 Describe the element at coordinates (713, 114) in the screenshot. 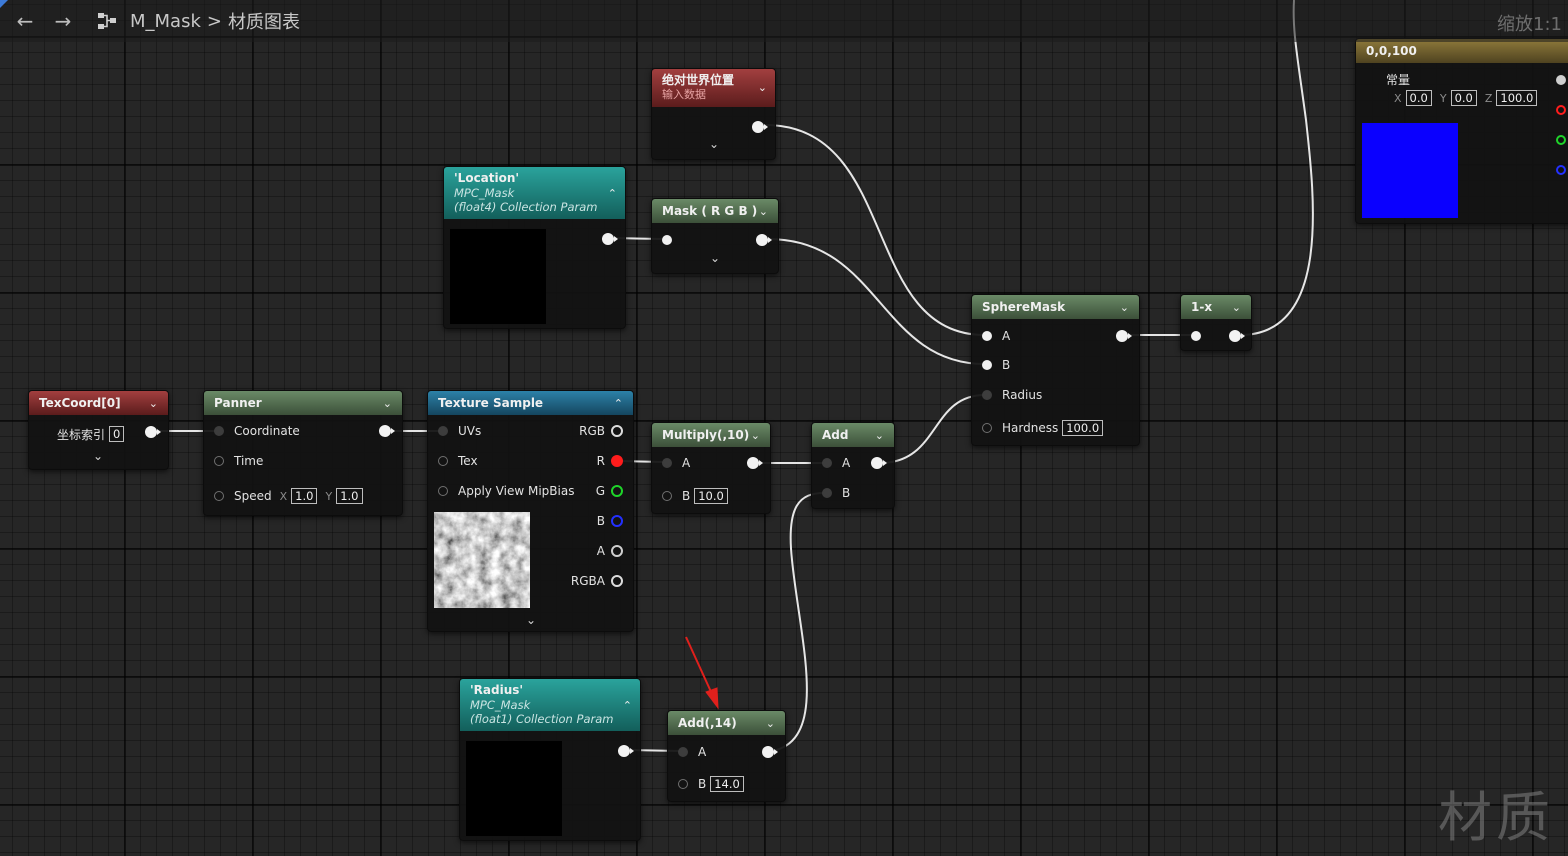

I see `world-position-node: 绝对世界位置 输入数据 ⌄ ⌄` at that location.